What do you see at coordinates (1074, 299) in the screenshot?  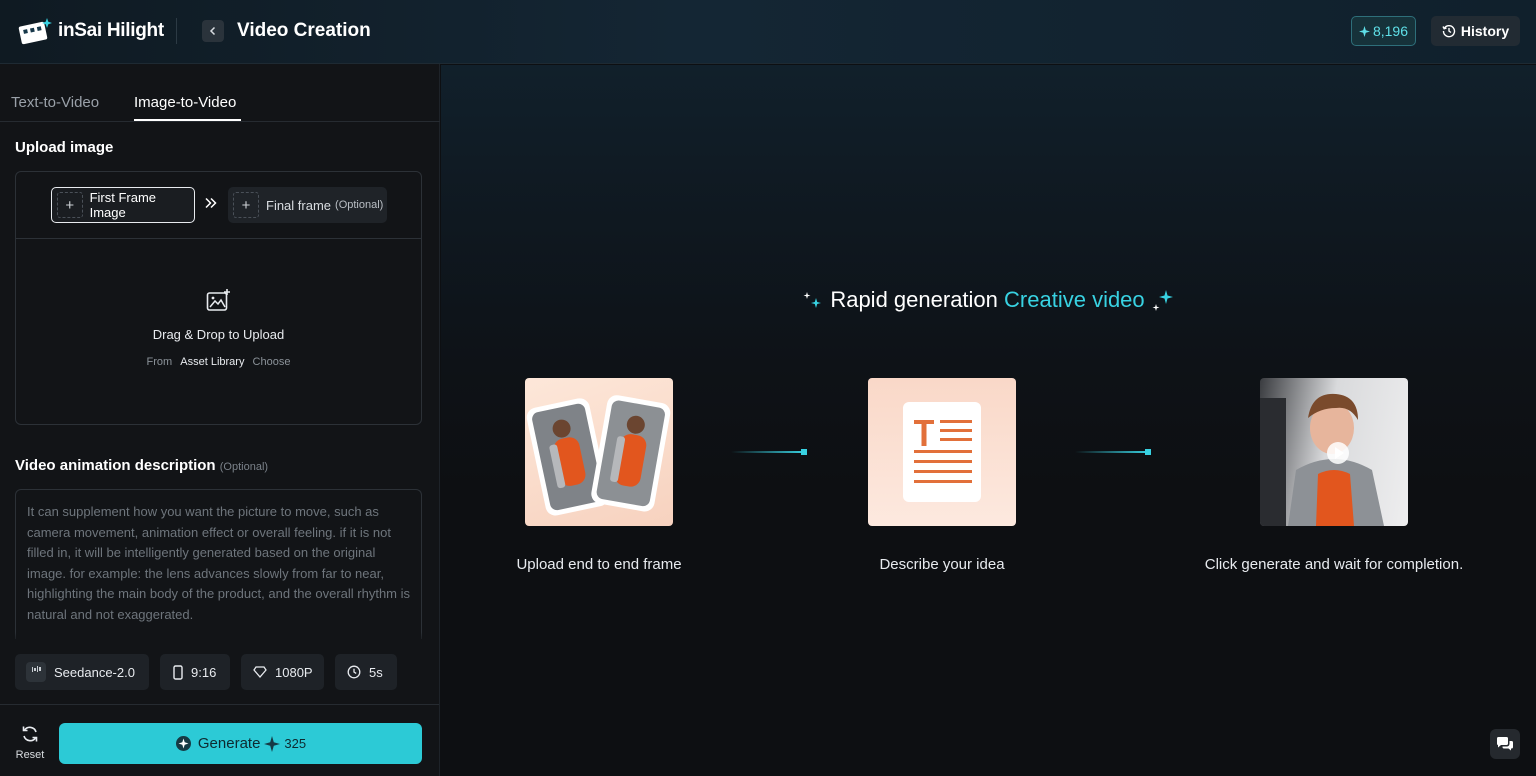 I see `hero-title-accent: Creative video` at bounding box center [1074, 299].